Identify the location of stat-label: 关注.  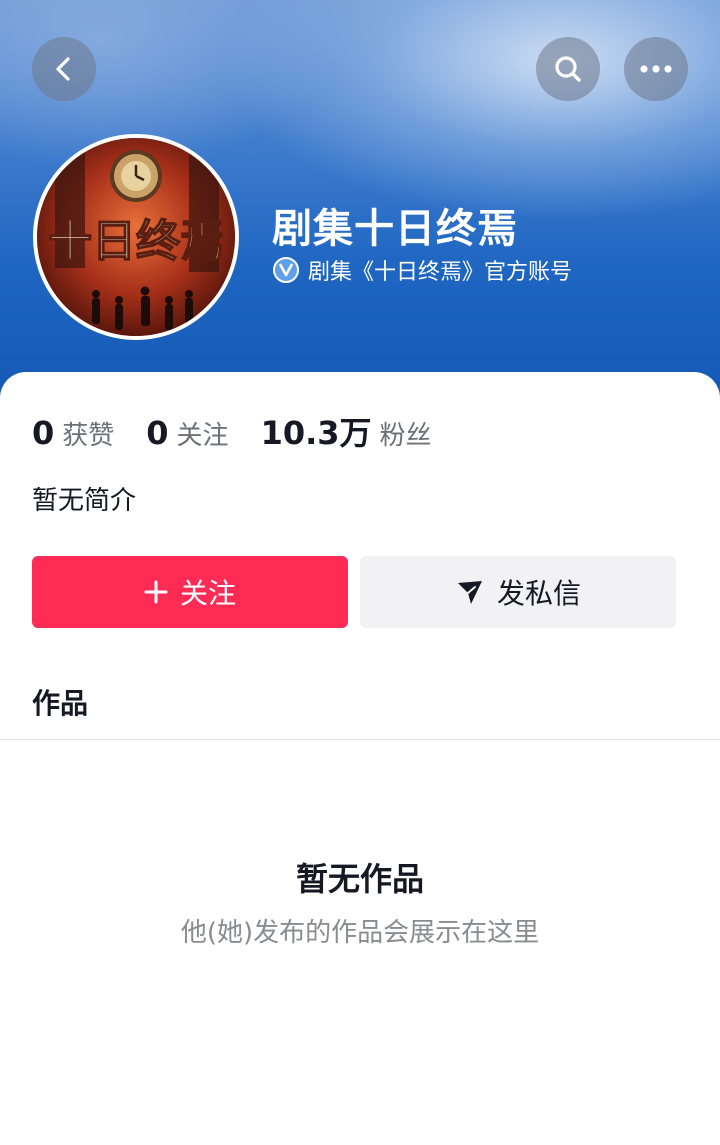
(202, 436).